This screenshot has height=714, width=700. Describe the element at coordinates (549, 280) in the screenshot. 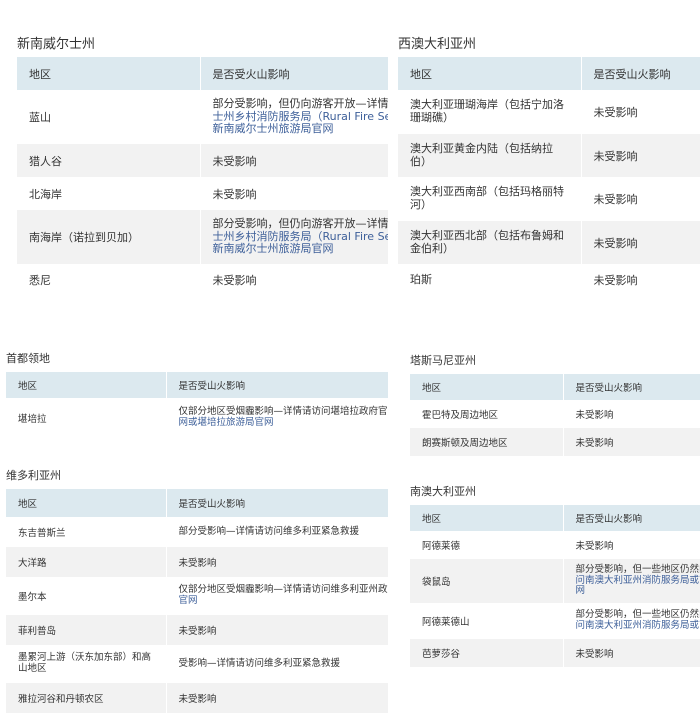

I see `table-row: 珀斯 未受影响` at that location.